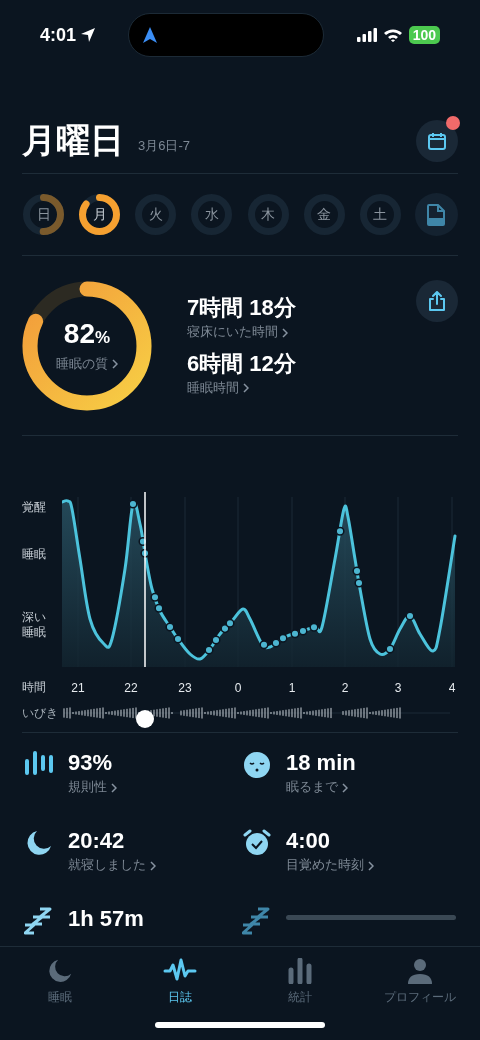  I want to click on x-axis-label: 23, so click(185, 688).